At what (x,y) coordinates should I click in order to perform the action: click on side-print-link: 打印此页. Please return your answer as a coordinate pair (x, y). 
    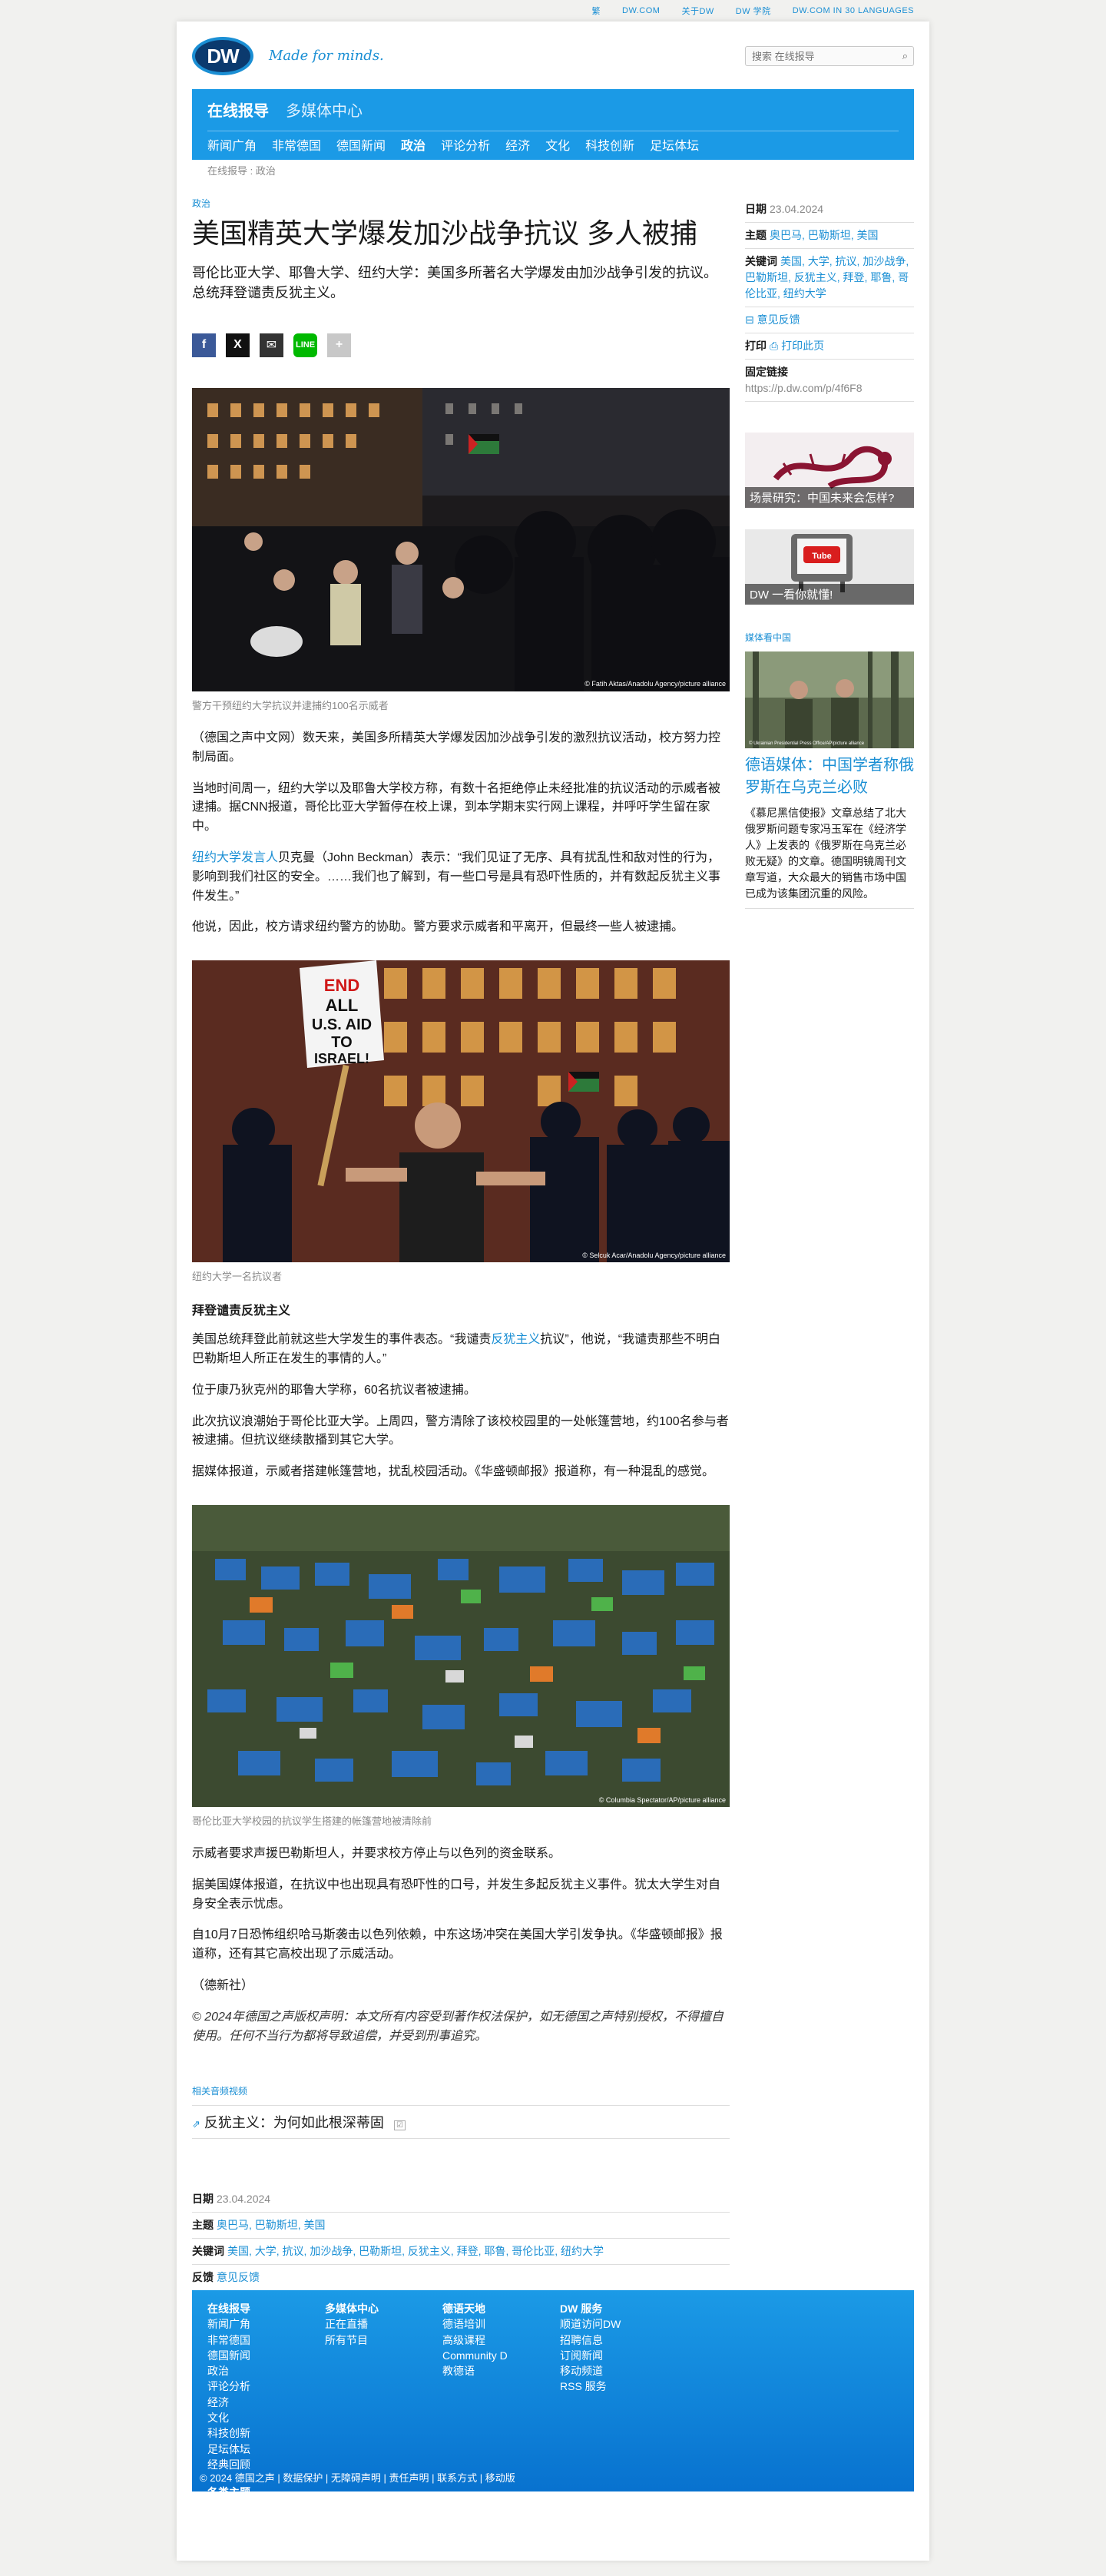
    Looking at the image, I should click on (803, 346).